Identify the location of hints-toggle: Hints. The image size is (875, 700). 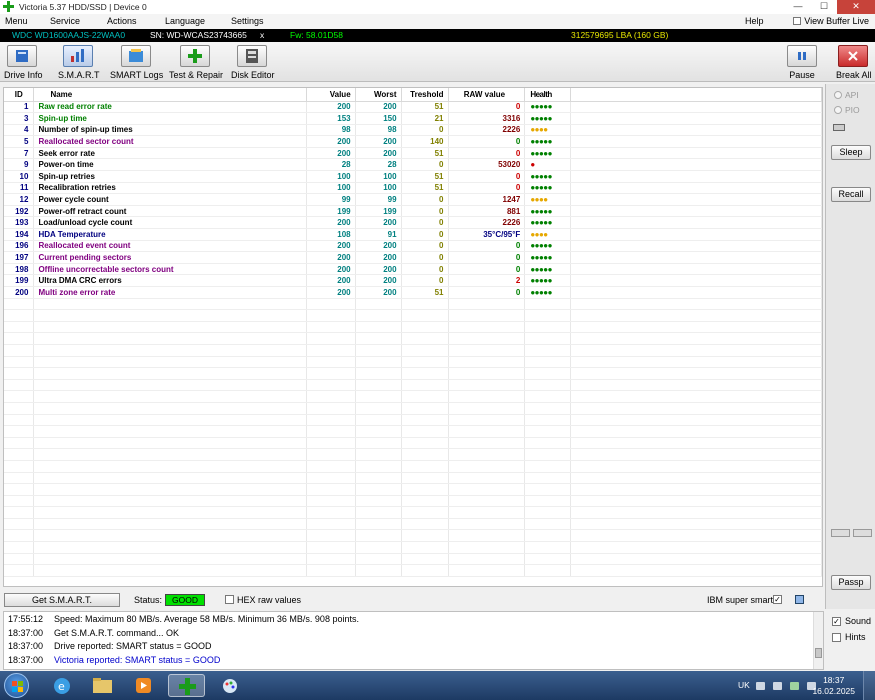
(849, 637).